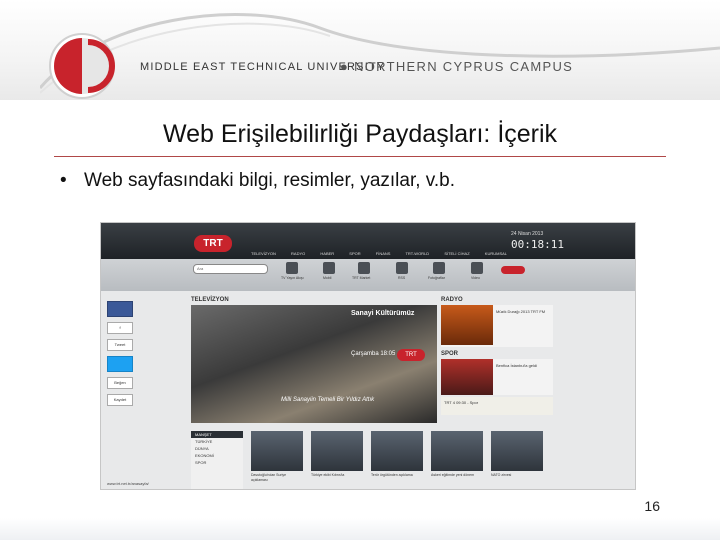  I want to click on trt-nav-item: TELEVİZYON, so click(263, 253).